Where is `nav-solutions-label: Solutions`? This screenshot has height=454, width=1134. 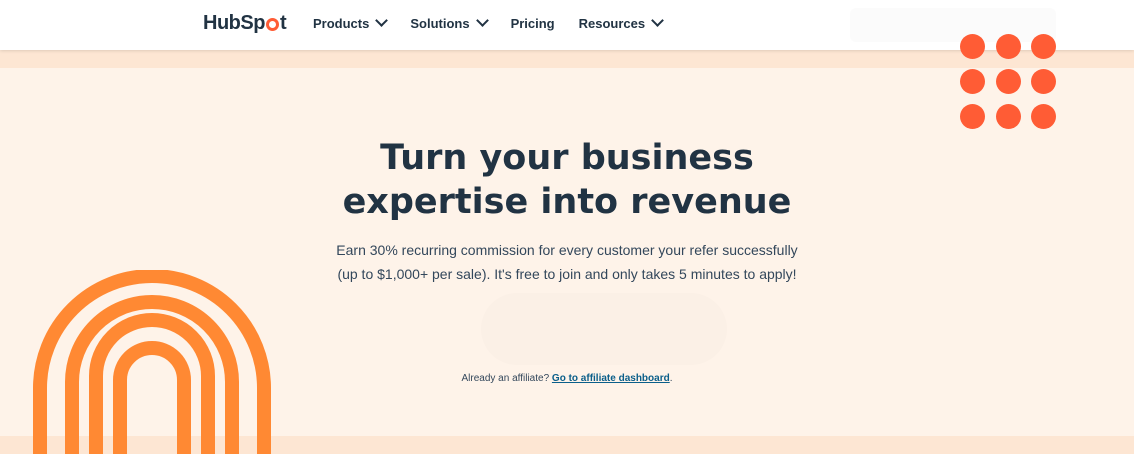 nav-solutions-label: Solutions is located at coordinates (440, 23).